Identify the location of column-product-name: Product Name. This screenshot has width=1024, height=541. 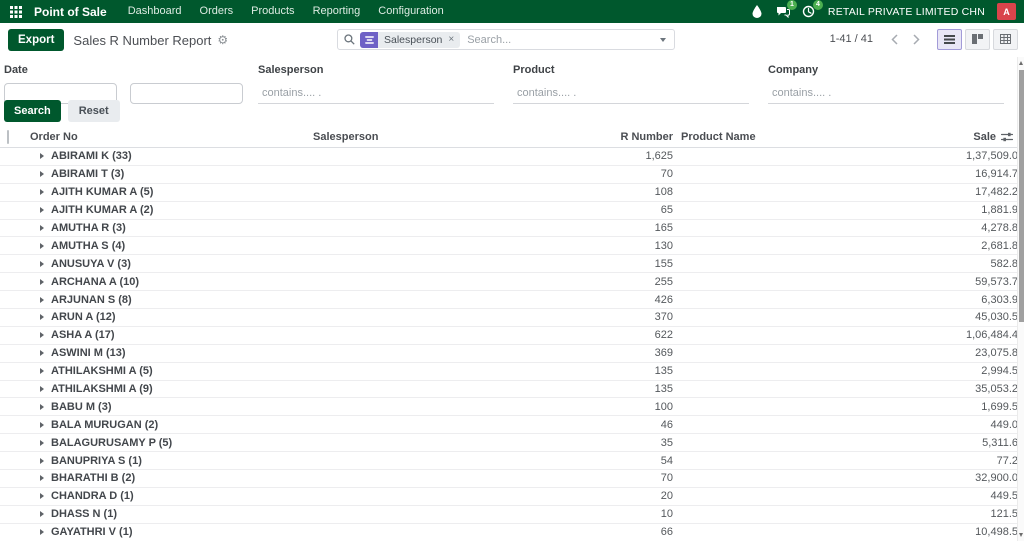
(763, 137).